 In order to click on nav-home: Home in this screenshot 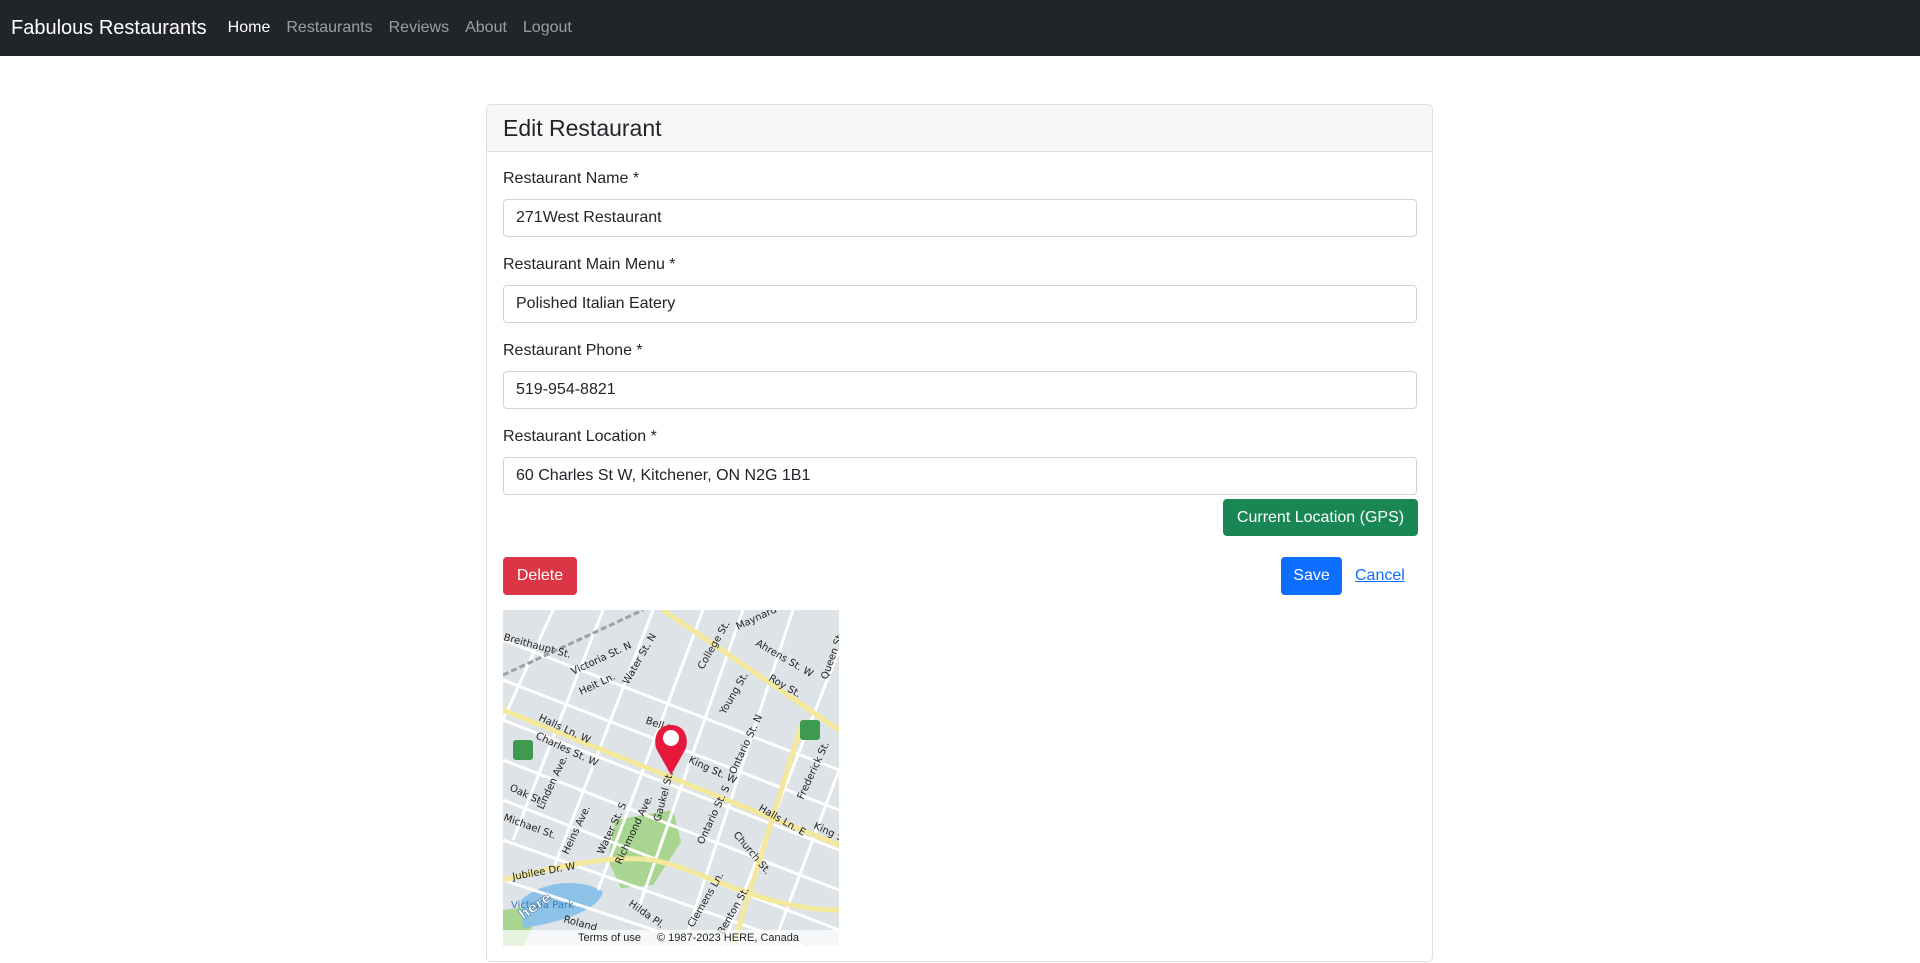, I will do `click(249, 28)`.